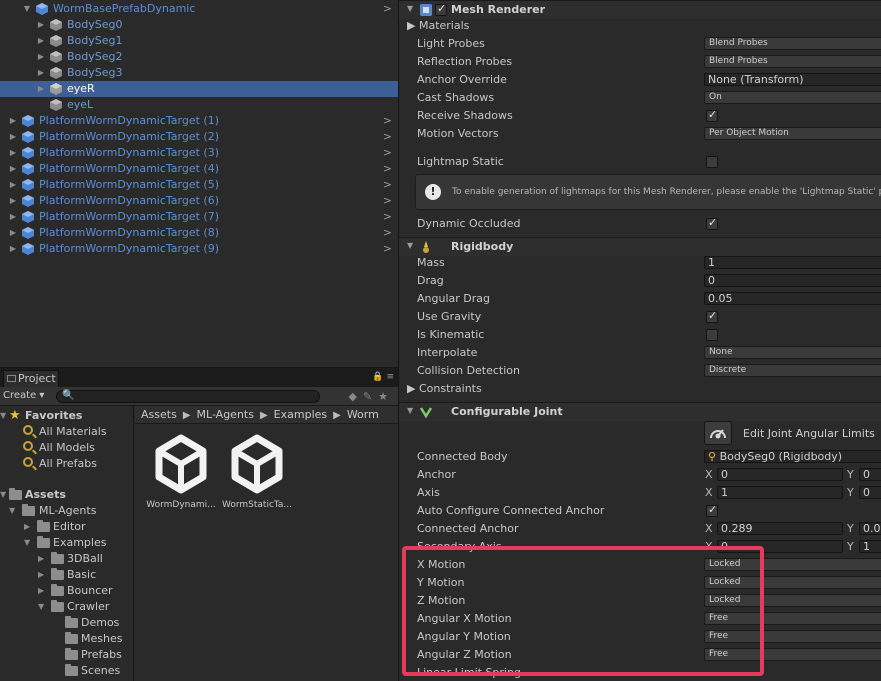  What do you see at coordinates (188, 396) in the screenshot?
I see `search-input: 🔍` at bounding box center [188, 396].